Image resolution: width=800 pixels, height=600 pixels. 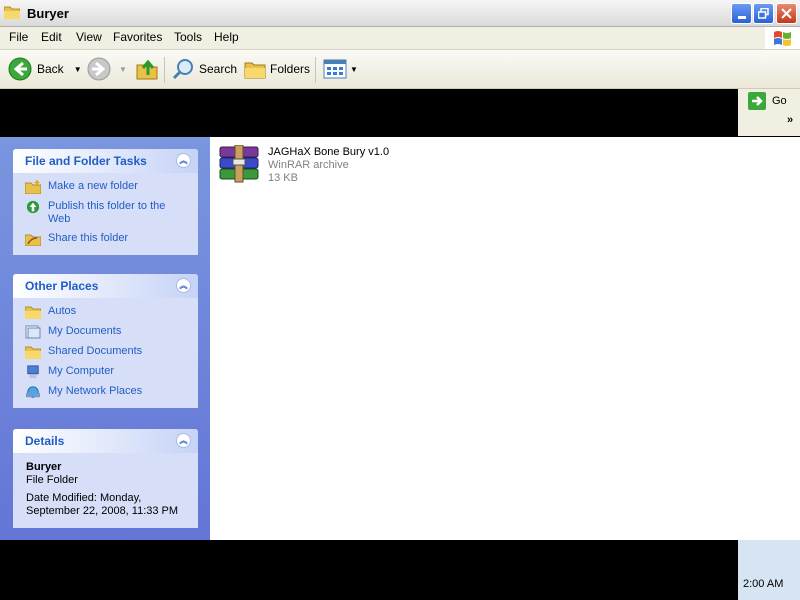 I want to click on my-computer-icon, so click(x=33, y=372).